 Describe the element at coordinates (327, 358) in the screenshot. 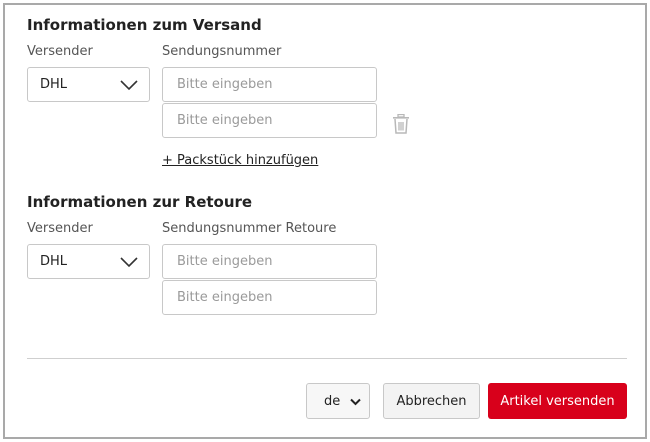

I see `footer-divider` at that location.